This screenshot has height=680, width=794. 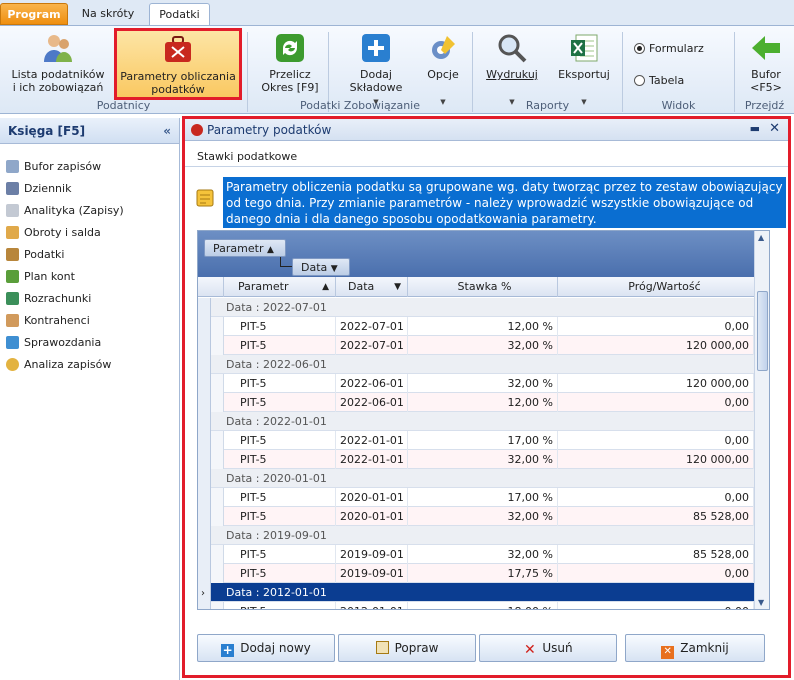 I want to click on przelicz-okres-button: Przelicz Okres [F9], so click(x=290, y=63).